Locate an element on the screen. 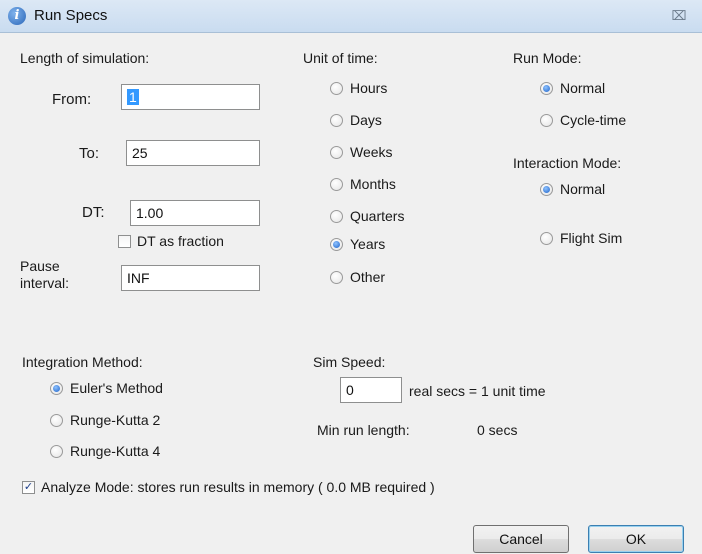 Image resolution: width=702 pixels, height=554 pixels. analyze-mode-check-icon: ✓ is located at coordinates (28, 487).